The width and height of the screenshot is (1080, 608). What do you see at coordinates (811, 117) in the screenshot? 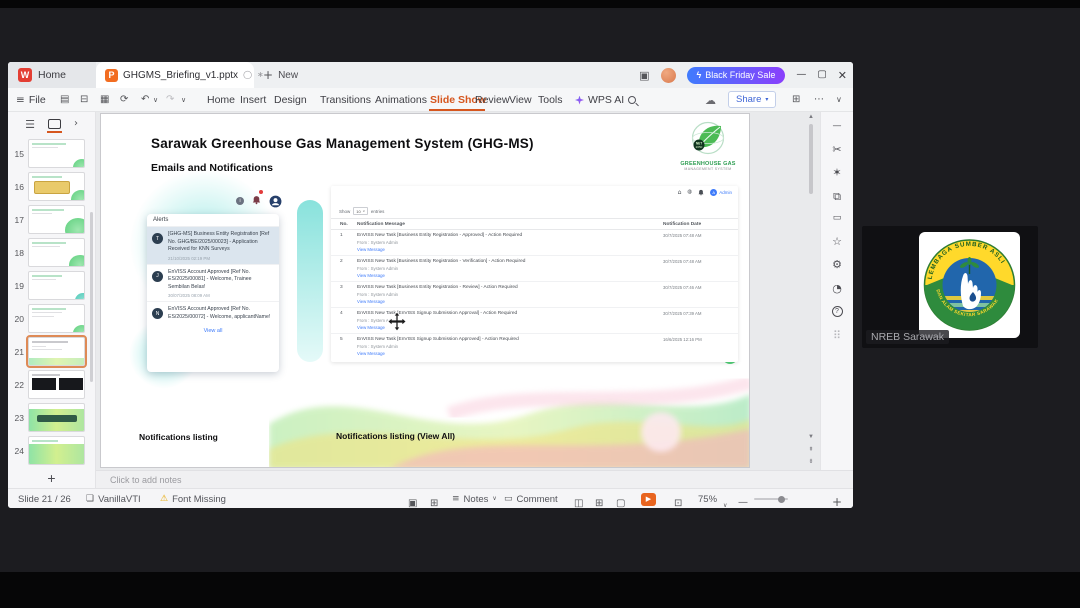
I see `scroll-up-icon: ▲` at bounding box center [811, 117].